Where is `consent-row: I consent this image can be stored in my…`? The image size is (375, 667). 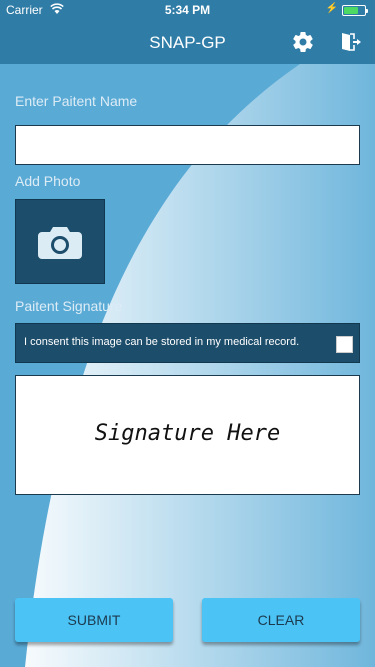 consent-row: I consent this image can be stored in my… is located at coordinates (187, 343).